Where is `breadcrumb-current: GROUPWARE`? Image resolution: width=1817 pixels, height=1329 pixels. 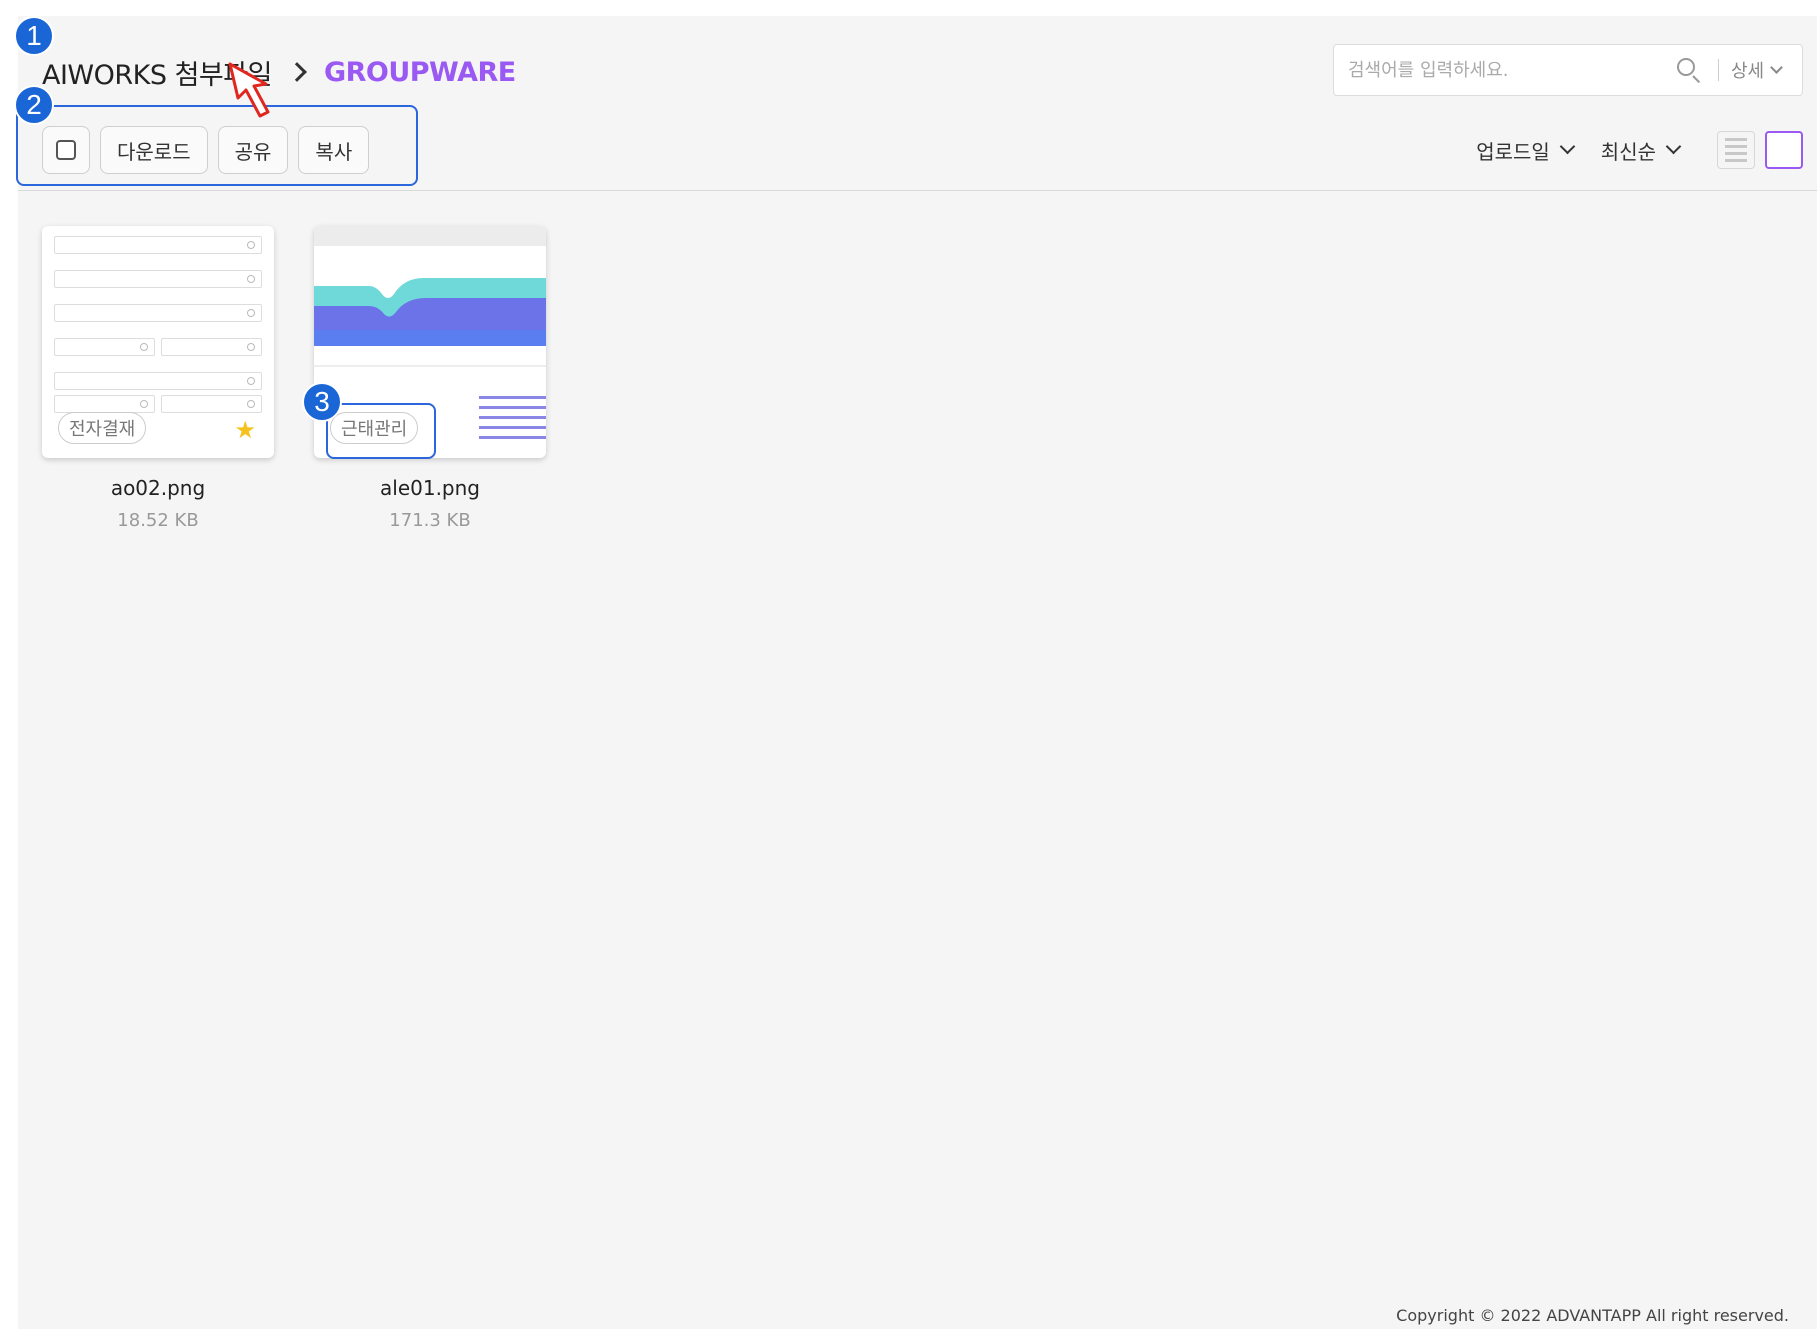 breadcrumb-current: GROUPWARE is located at coordinates (420, 72).